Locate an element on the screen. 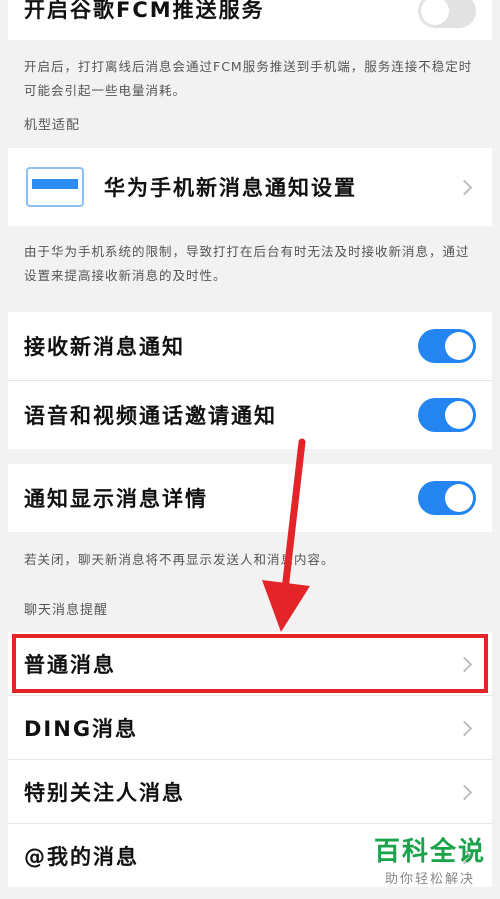 Image resolution: width=500 pixels, height=899 pixels. show-detail-note: 若关闭，聊天新消息将不再显示发送人和消息内容。 is located at coordinates (179, 559).